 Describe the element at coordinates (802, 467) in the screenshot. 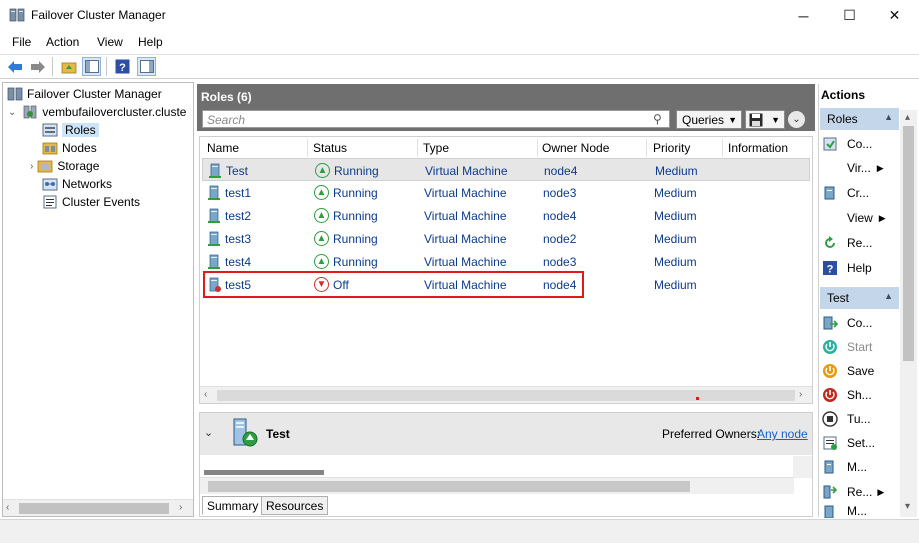

I see `detail-vertical-scrollbar` at that location.